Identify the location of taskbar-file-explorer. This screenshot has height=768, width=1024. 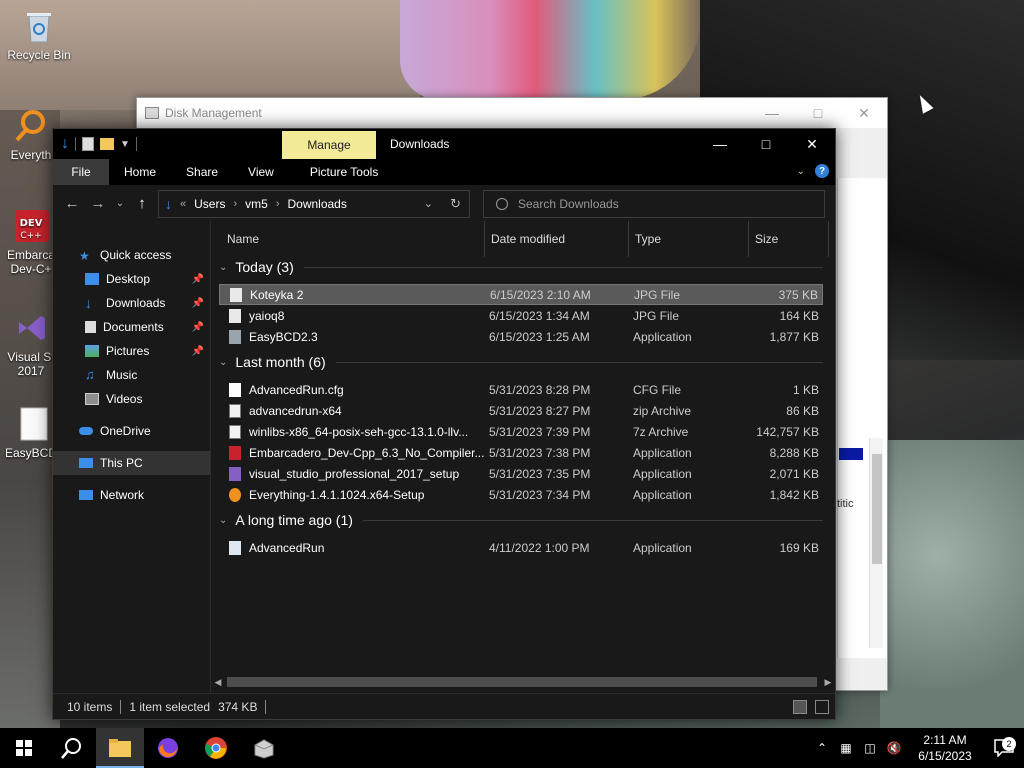
(120, 748).